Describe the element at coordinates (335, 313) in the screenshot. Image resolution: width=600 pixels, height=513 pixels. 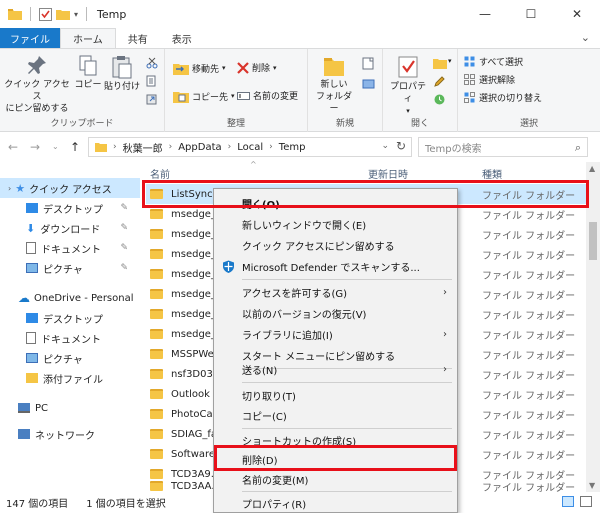
I see `menu-item-restore-previous: 以前のバージョンの復元(V)` at that location.